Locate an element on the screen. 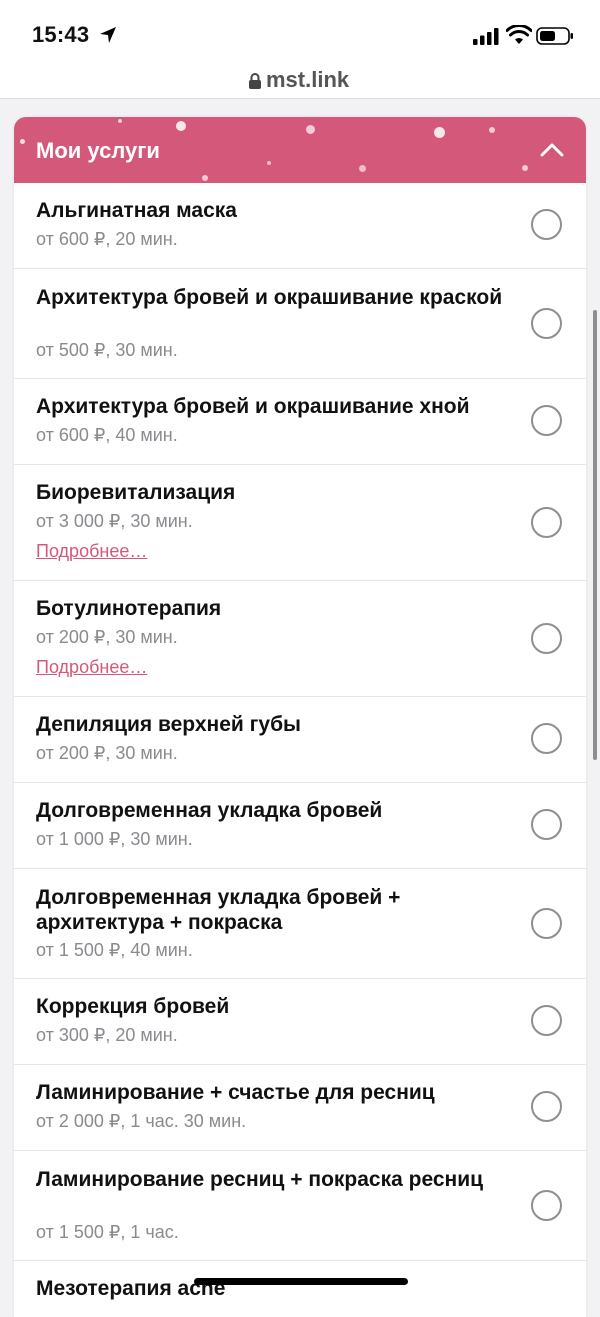 This screenshot has width=600, height=1317. service-name: Ламинирование ресниц + покраска ресниц is located at coordinates (260, 1179).